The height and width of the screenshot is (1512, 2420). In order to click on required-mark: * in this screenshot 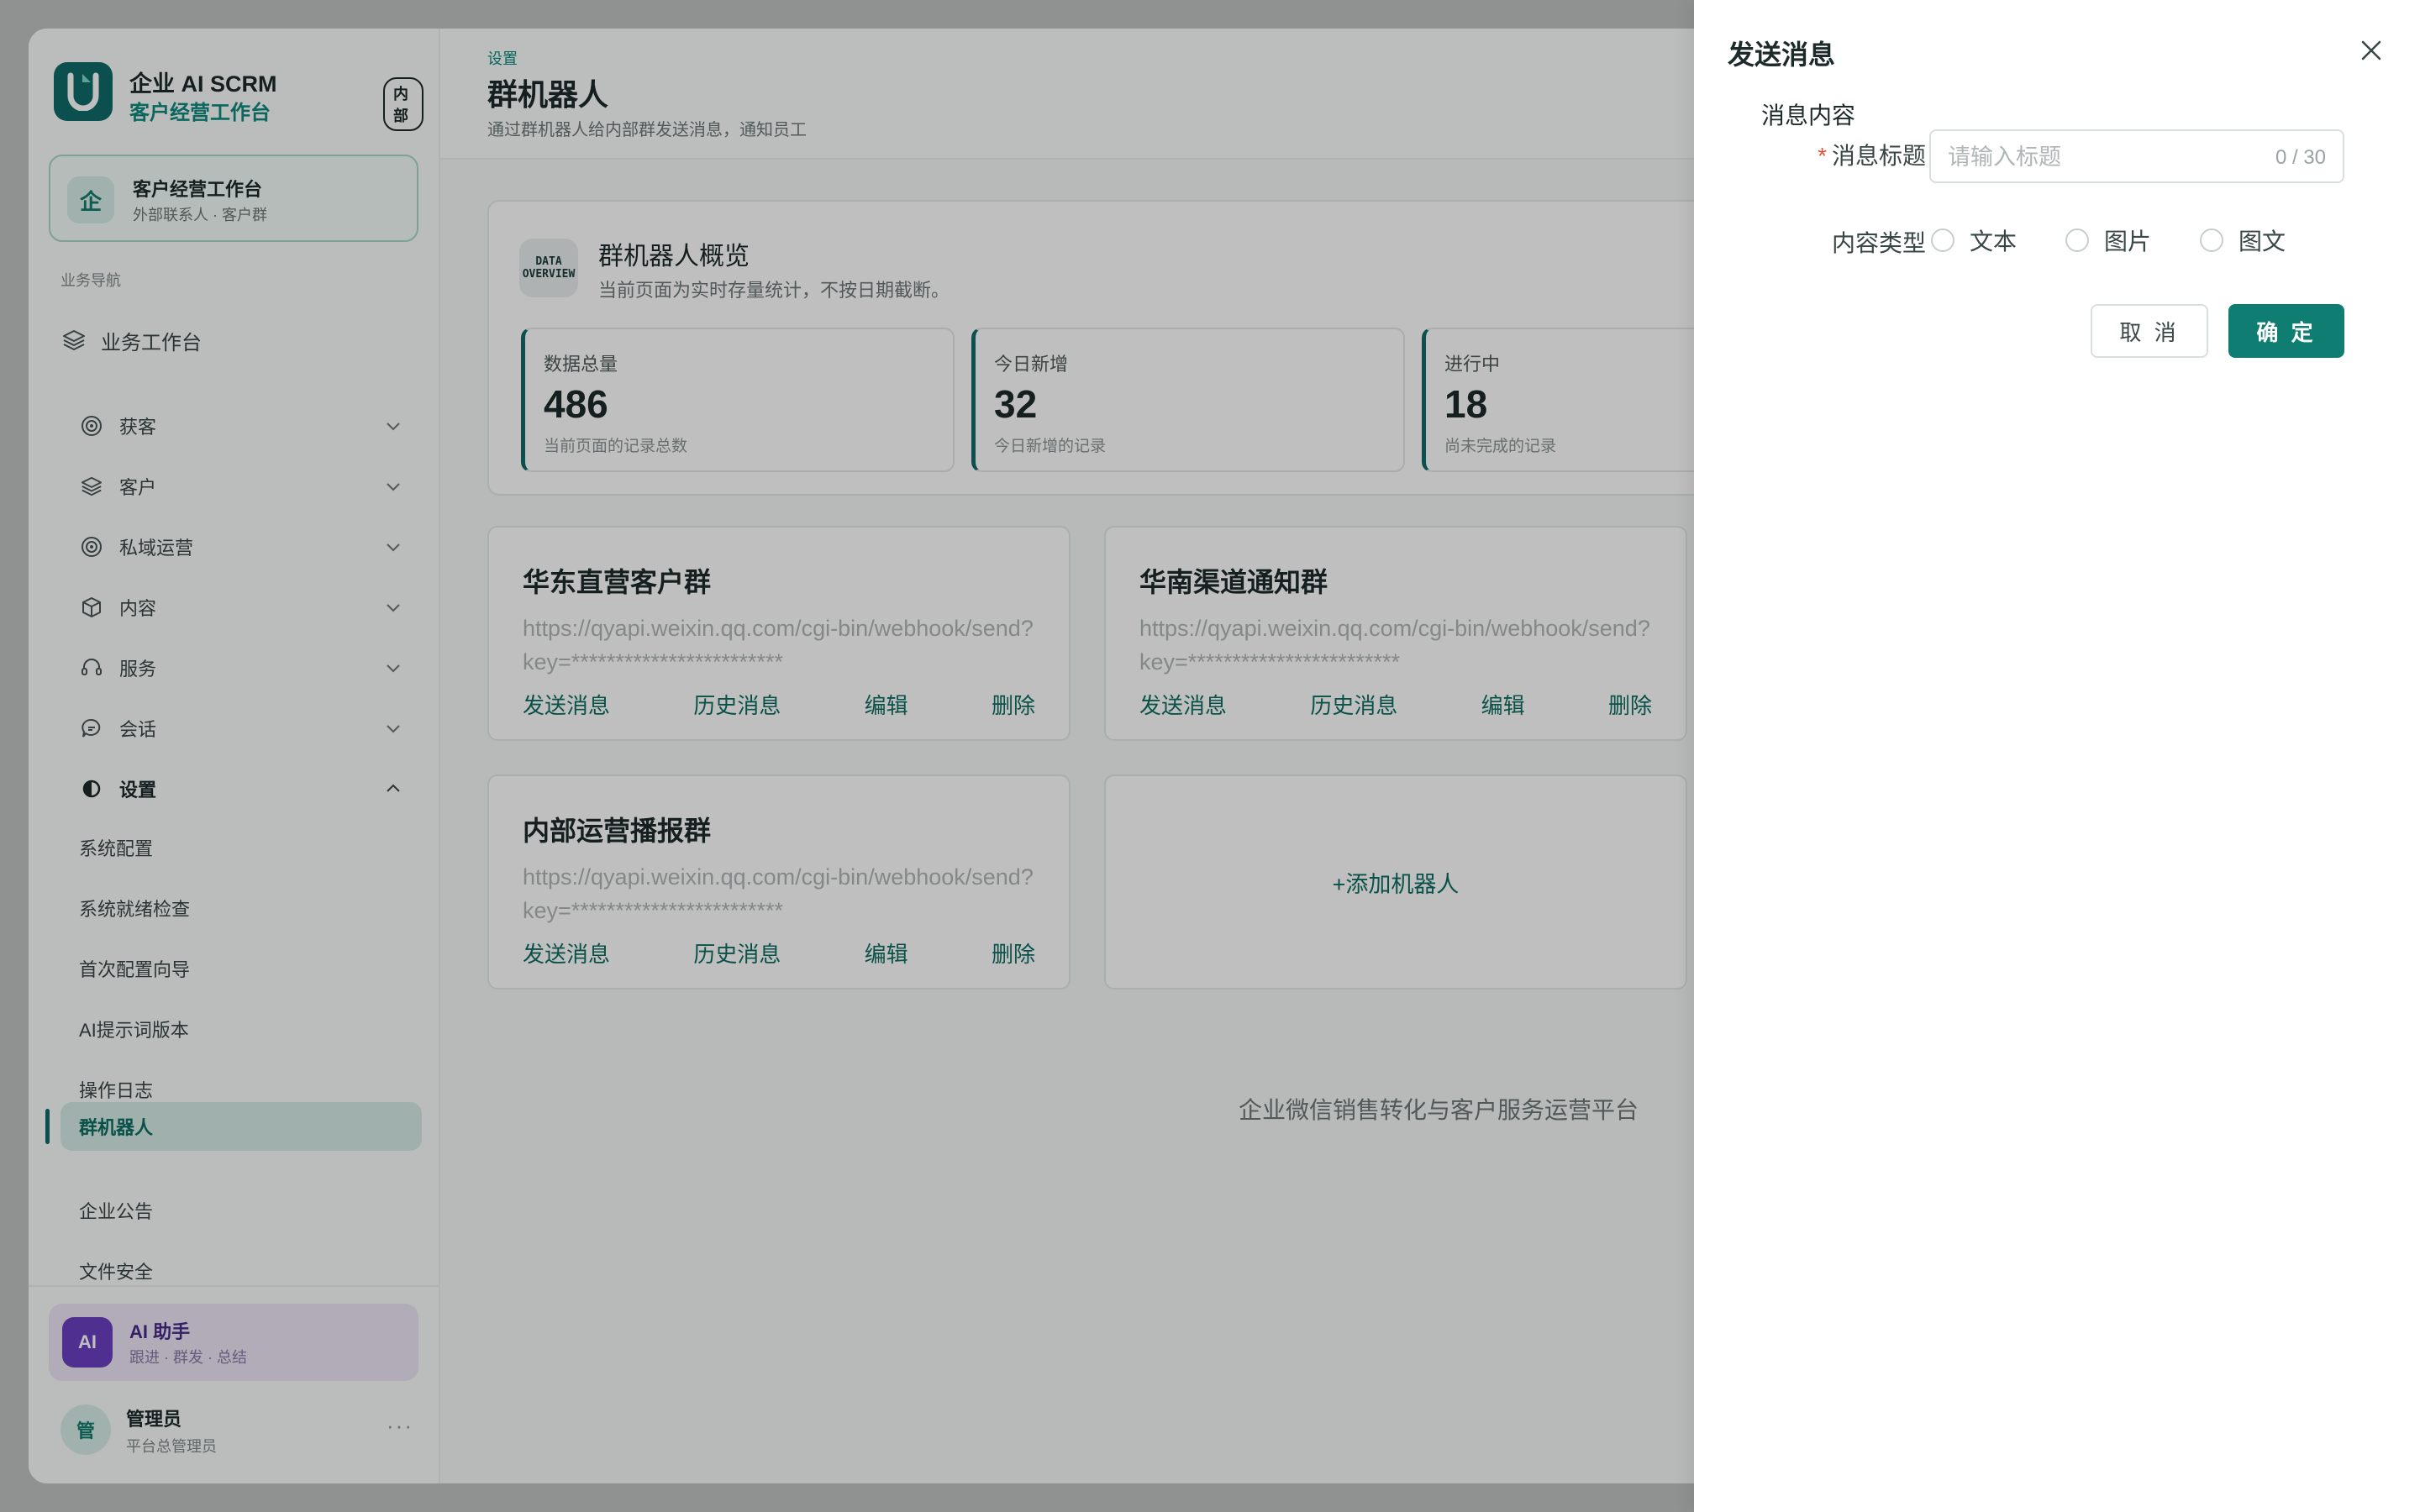, I will do `click(1822, 156)`.